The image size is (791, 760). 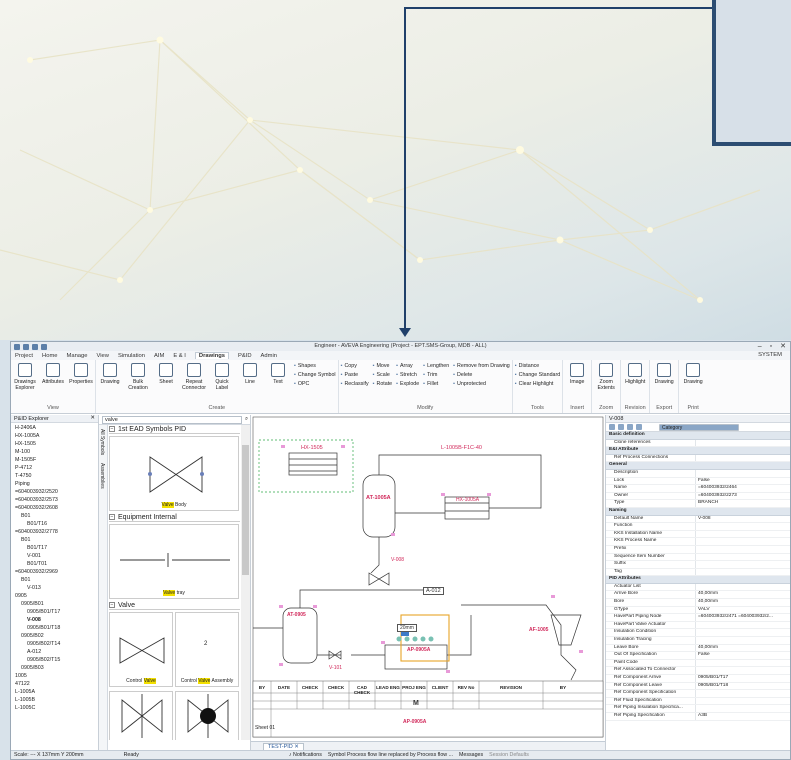 What do you see at coordinates (245, 356) in the screenshot?
I see `menu-pid: P&ID` at bounding box center [245, 356].